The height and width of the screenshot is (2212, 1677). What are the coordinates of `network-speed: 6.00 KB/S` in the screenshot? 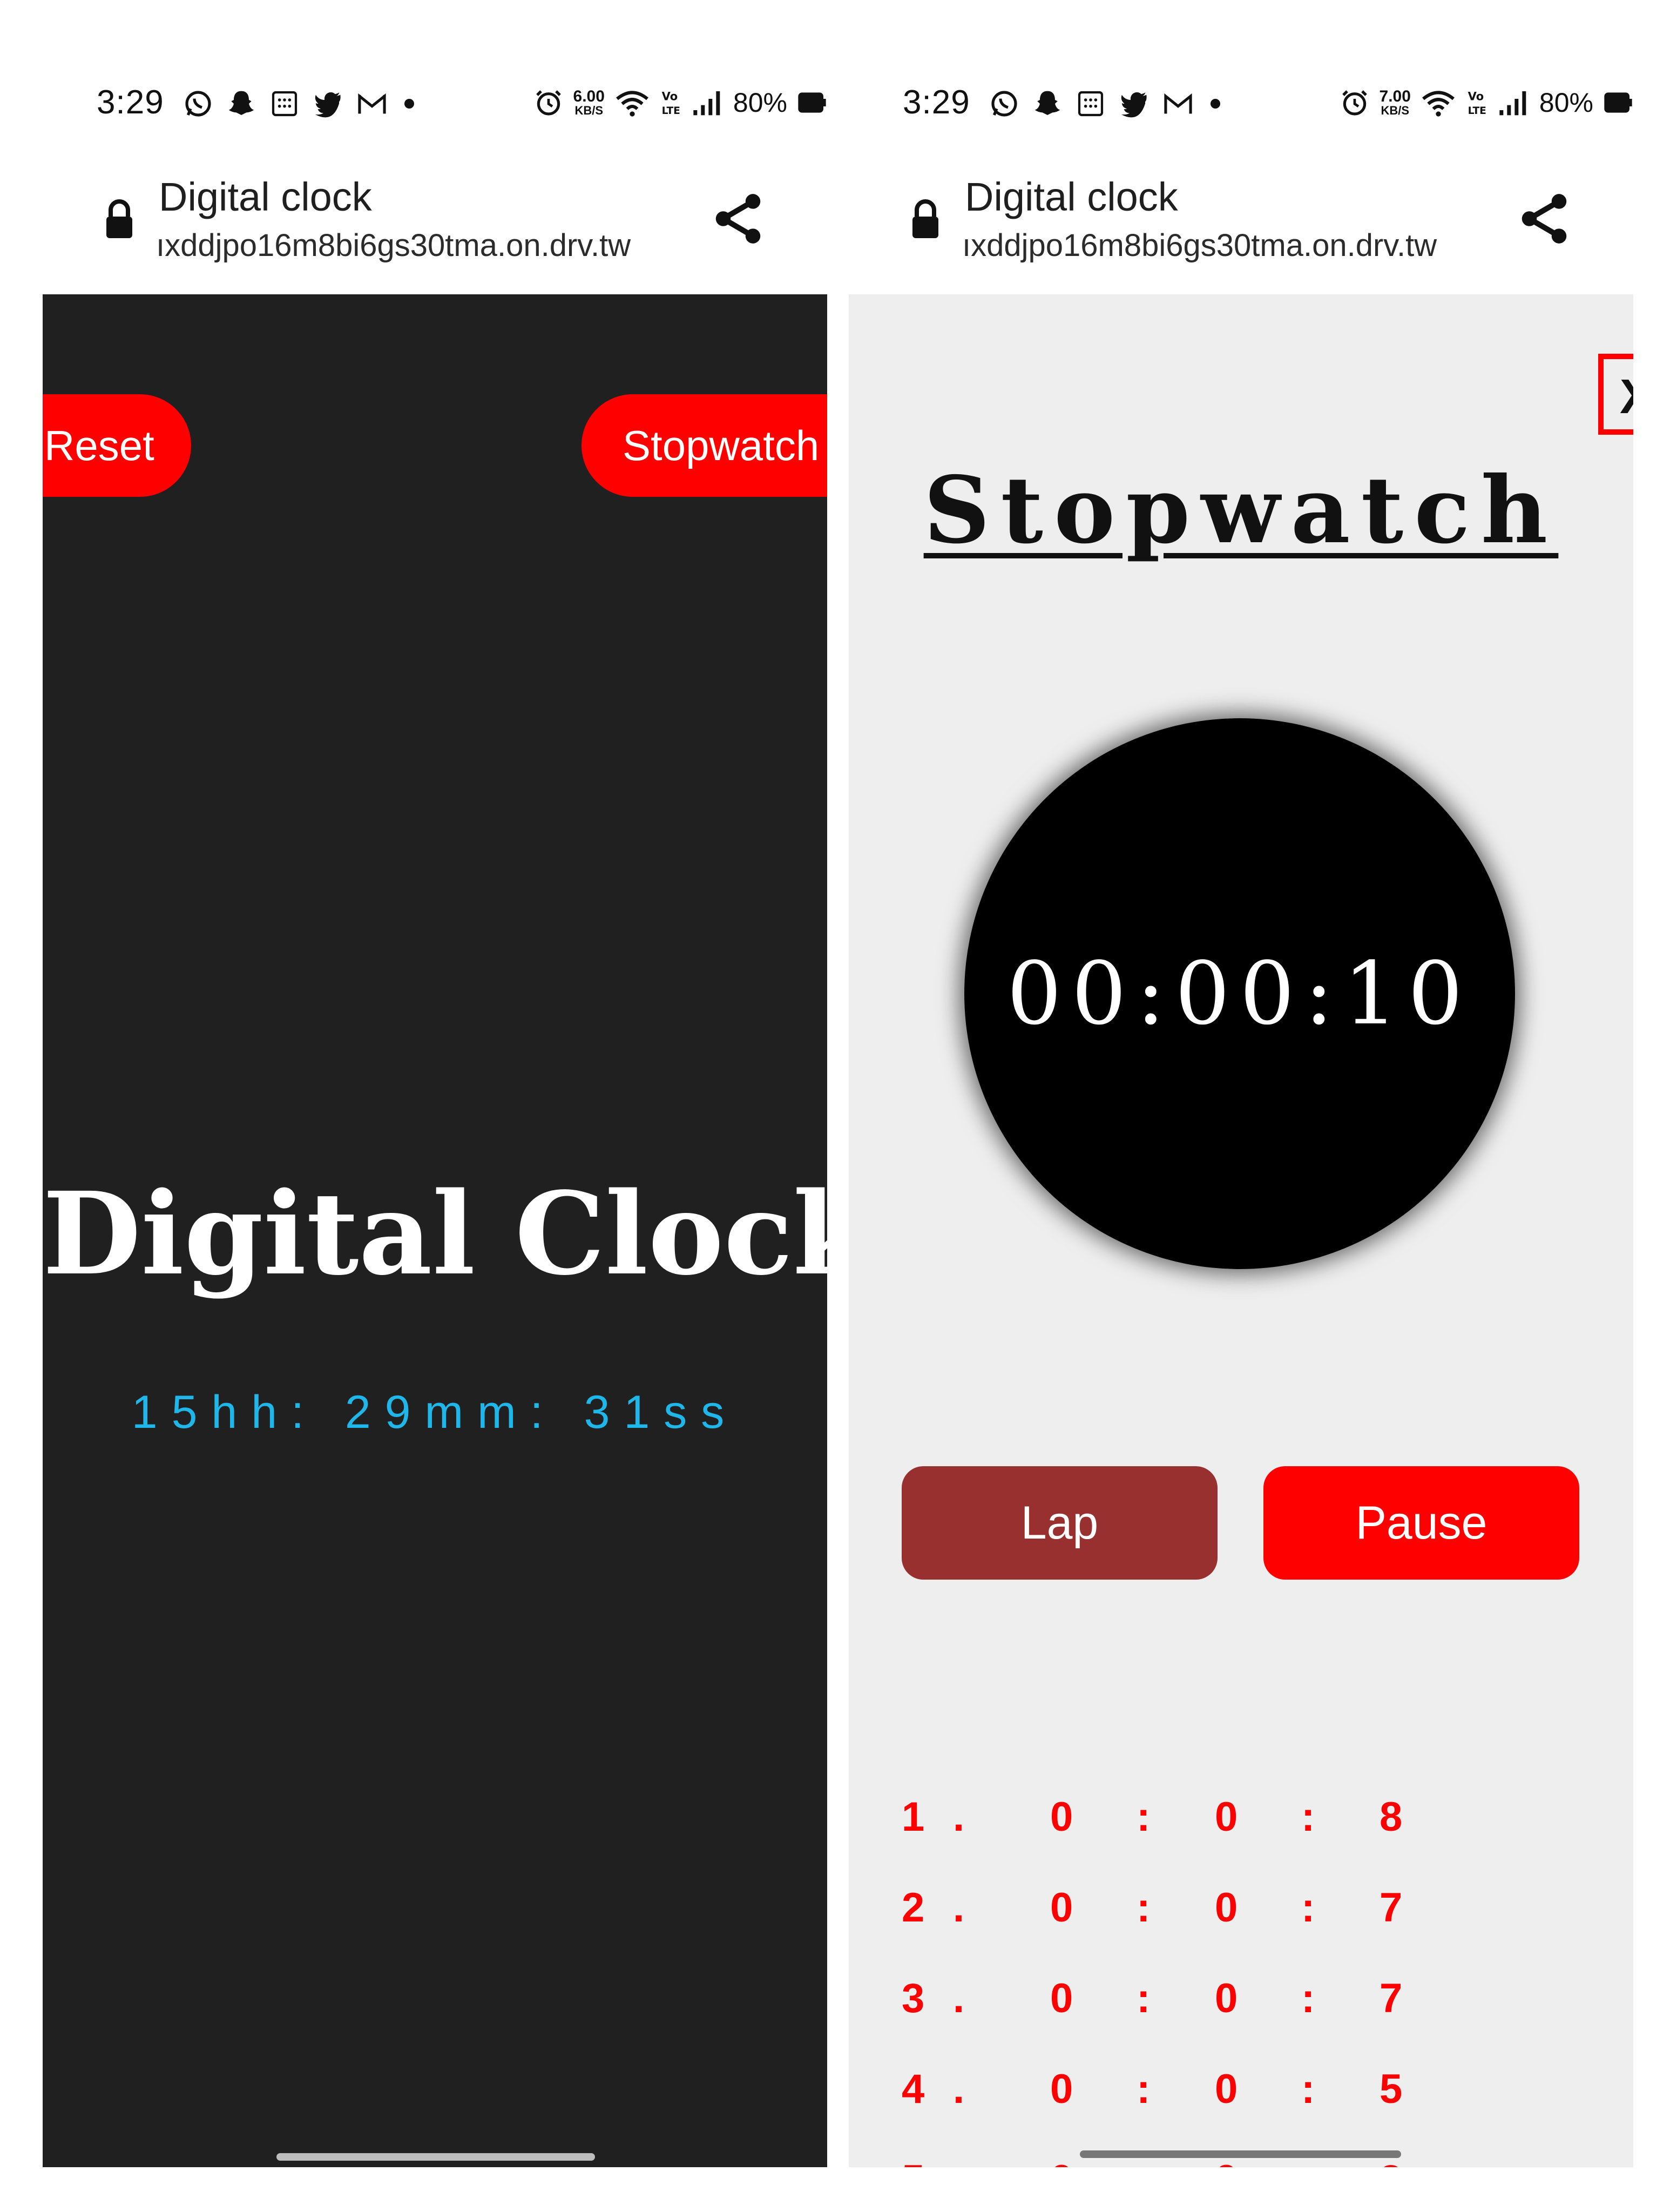 It's located at (589, 102).